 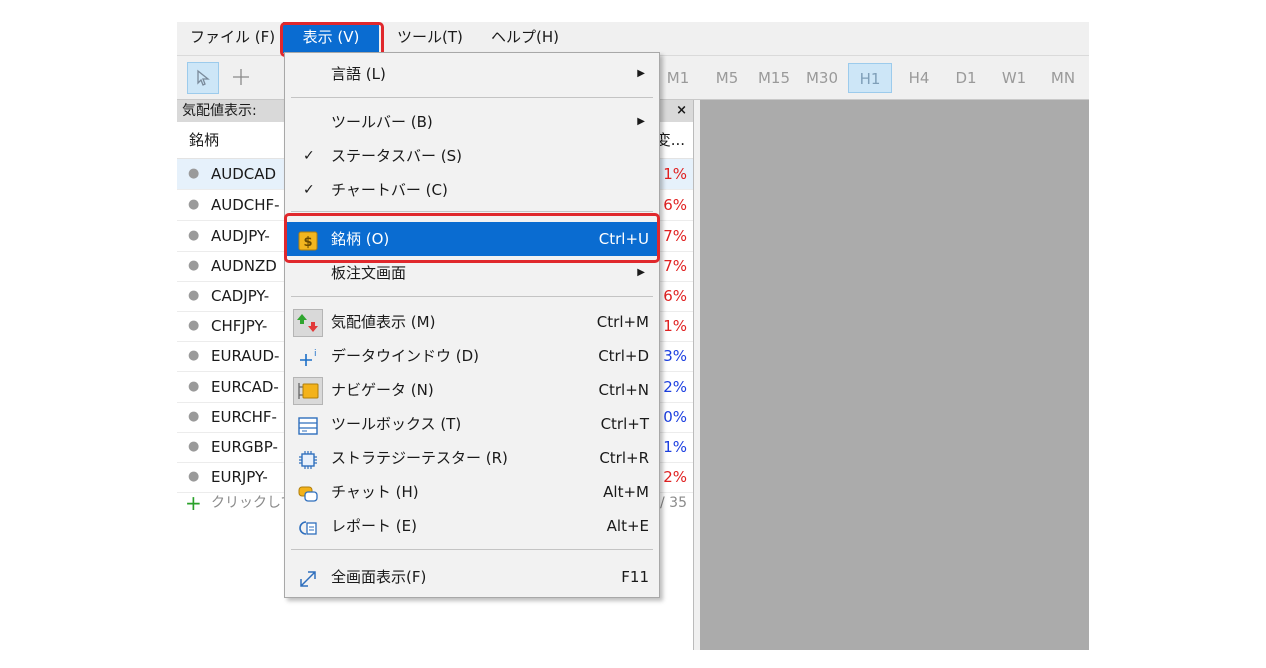 I want to click on menu-item-shortcut: Ctrl+N, so click(x=623, y=390).